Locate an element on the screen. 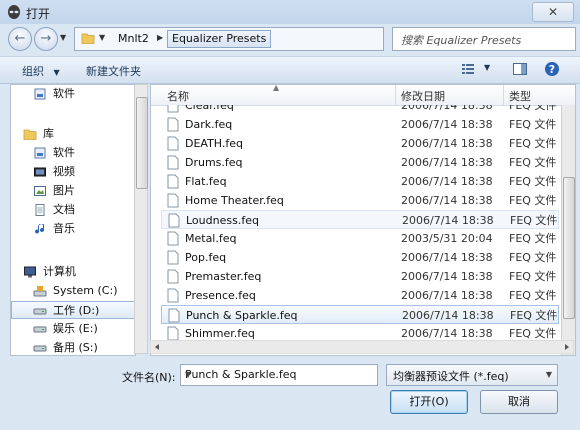  file-row: DEATH.feq 2006/7/14 18:38 FEQ 文件 is located at coordinates (360, 143).